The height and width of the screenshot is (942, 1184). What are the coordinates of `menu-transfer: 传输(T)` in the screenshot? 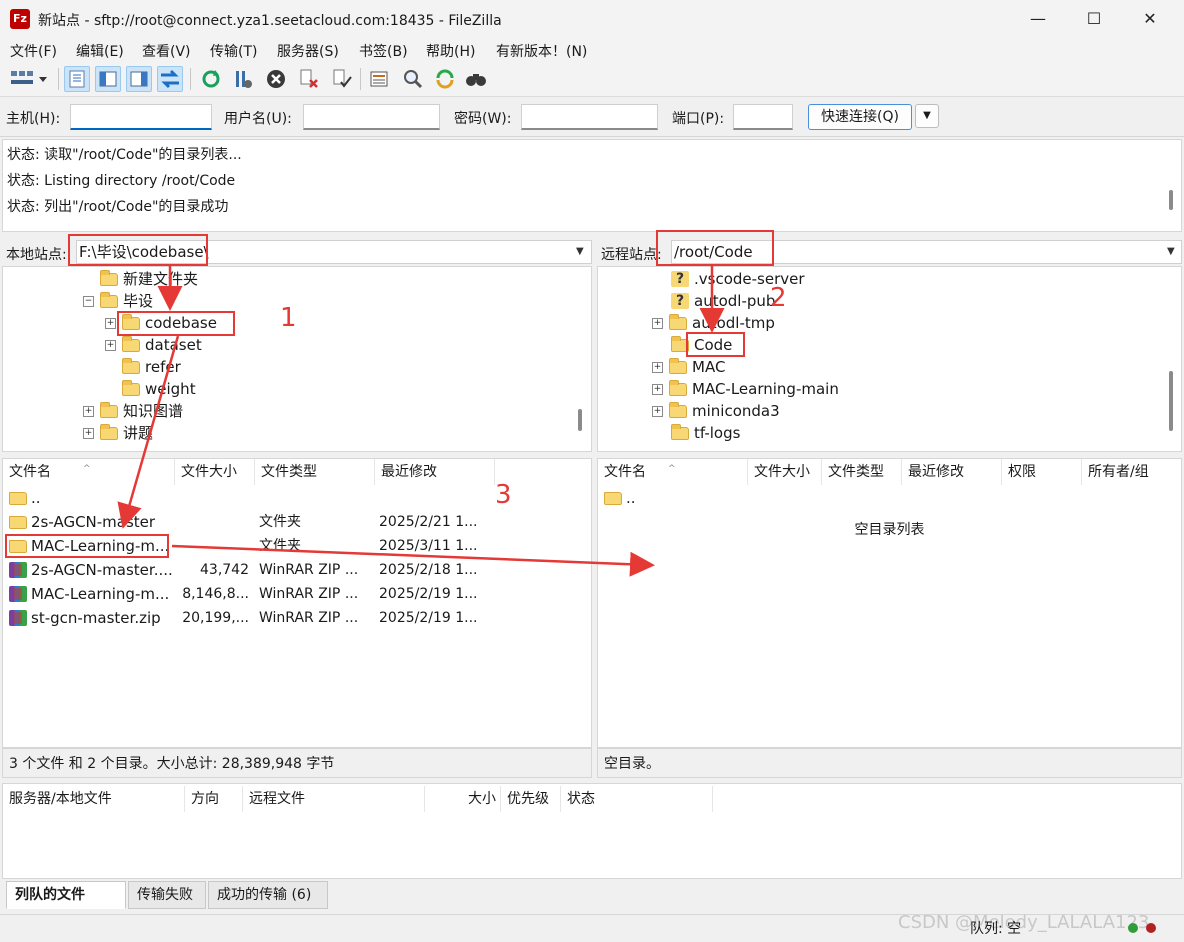 It's located at (233, 51).